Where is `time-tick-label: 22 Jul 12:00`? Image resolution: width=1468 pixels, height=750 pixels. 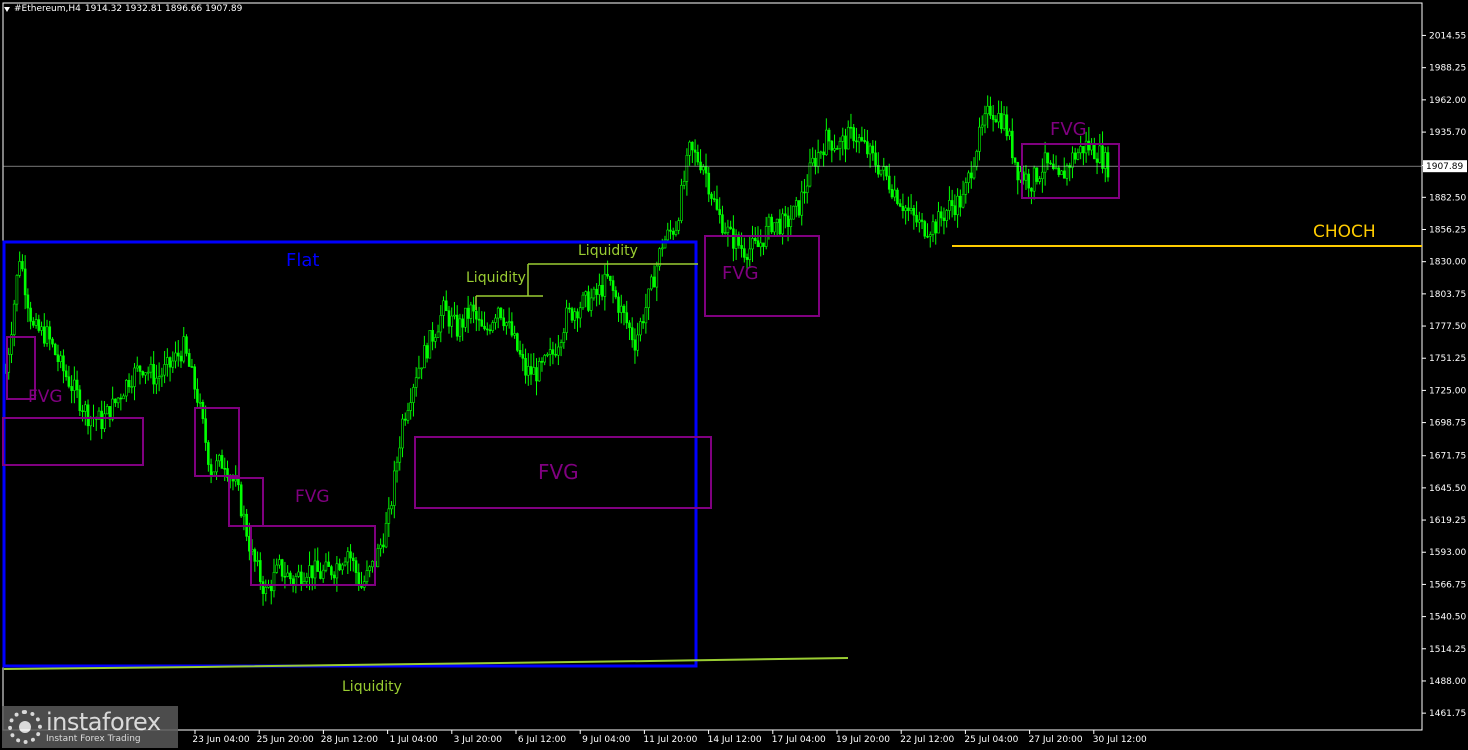
time-tick-label: 22 Jul 12:00 is located at coordinates (927, 740).